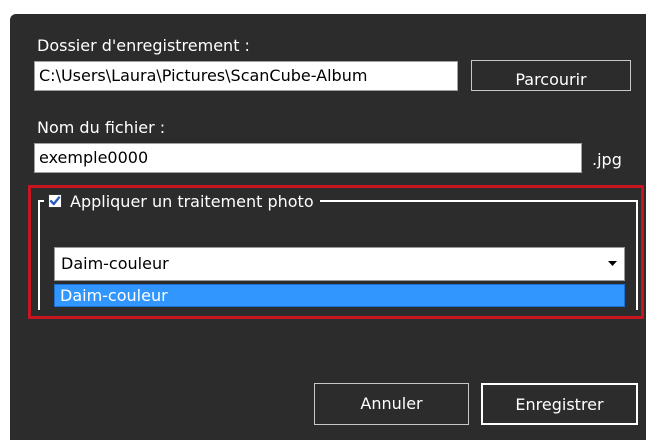 This screenshot has width=646, height=440. I want to click on save-button: Enregistrer, so click(559, 404).